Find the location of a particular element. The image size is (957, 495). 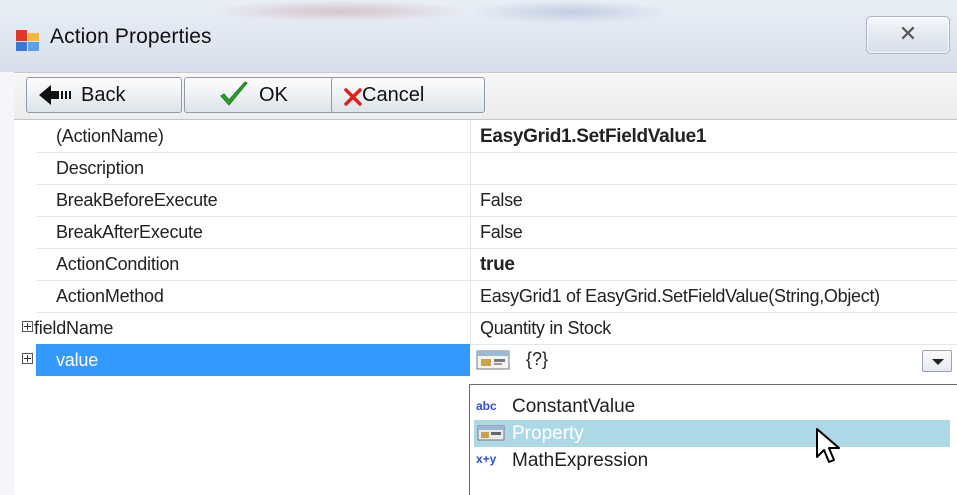

property-name: BreakBeforeExecute is located at coordinates (137, 200).